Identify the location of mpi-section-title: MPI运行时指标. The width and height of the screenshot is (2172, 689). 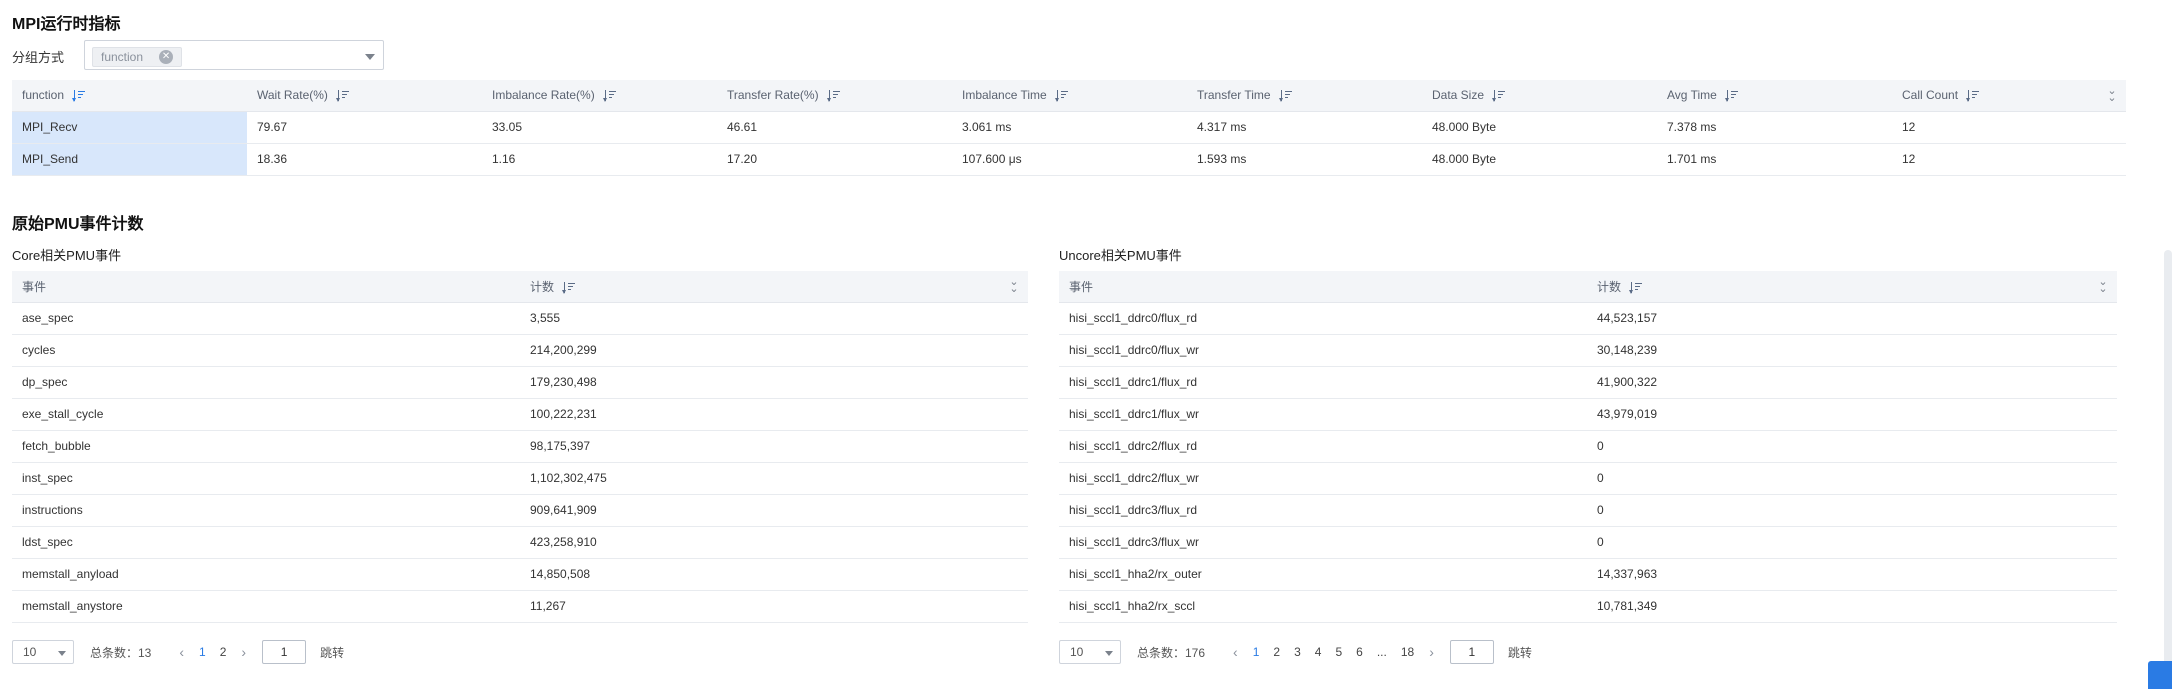
(66, 24).